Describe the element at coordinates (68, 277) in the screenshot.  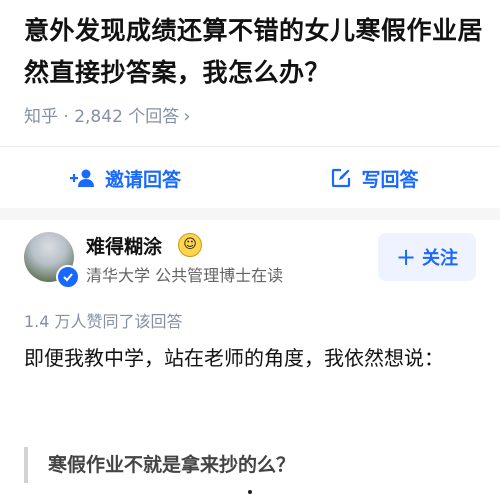
I see `verified-check-icon` at that location.